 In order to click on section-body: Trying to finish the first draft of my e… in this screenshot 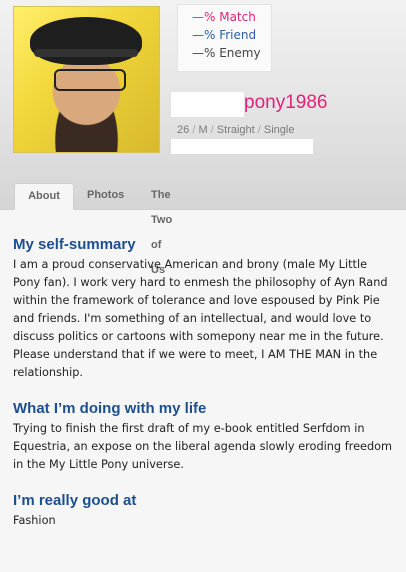, I will do `click(203, 446)`.